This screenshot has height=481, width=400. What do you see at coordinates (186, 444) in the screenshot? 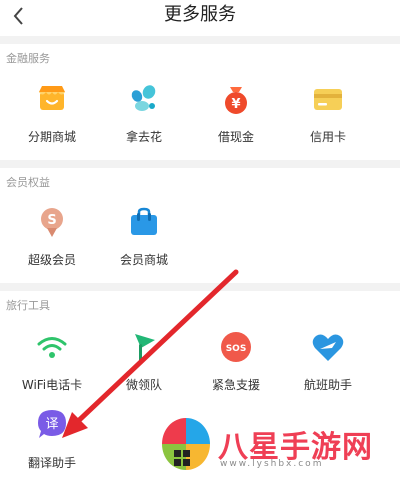
I see `watermark-mark-icon` at bounding box center [186, 444].